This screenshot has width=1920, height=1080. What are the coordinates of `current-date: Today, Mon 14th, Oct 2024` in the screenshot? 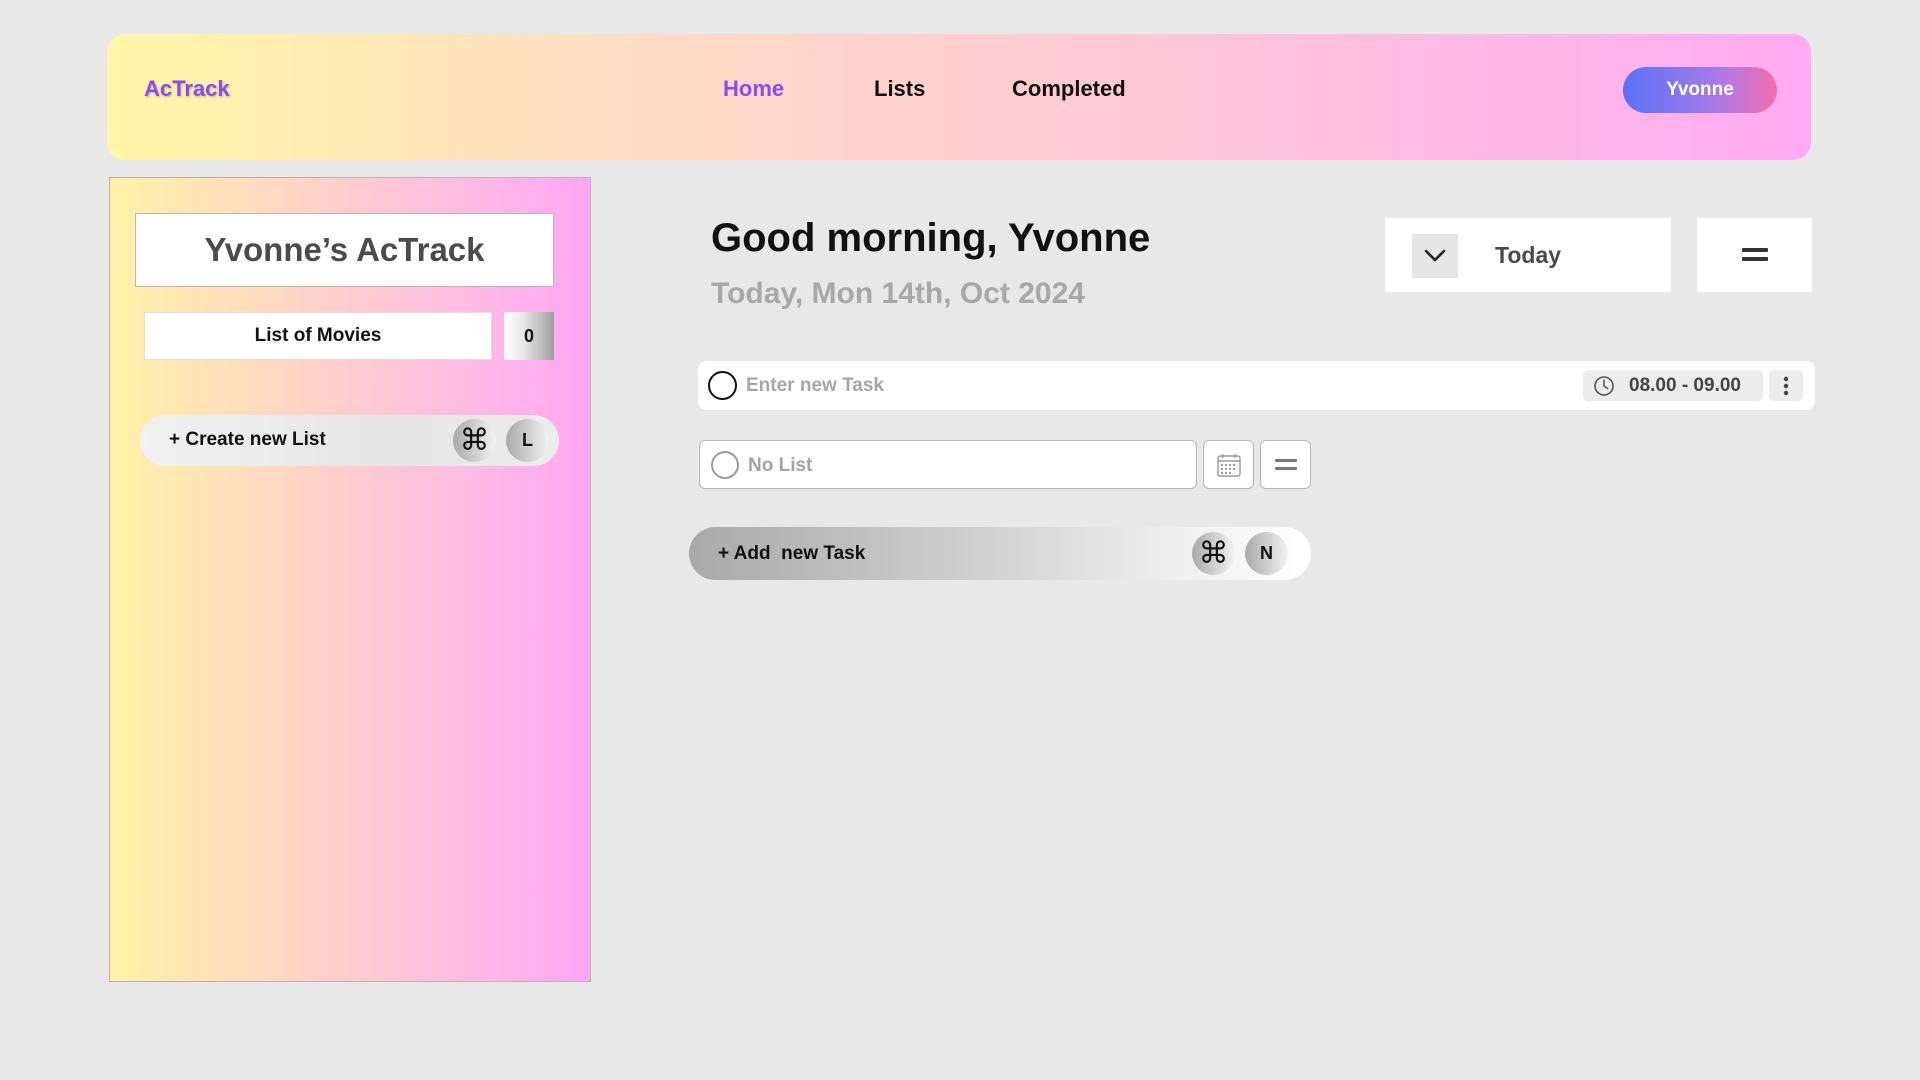 It's located at (898, 293).